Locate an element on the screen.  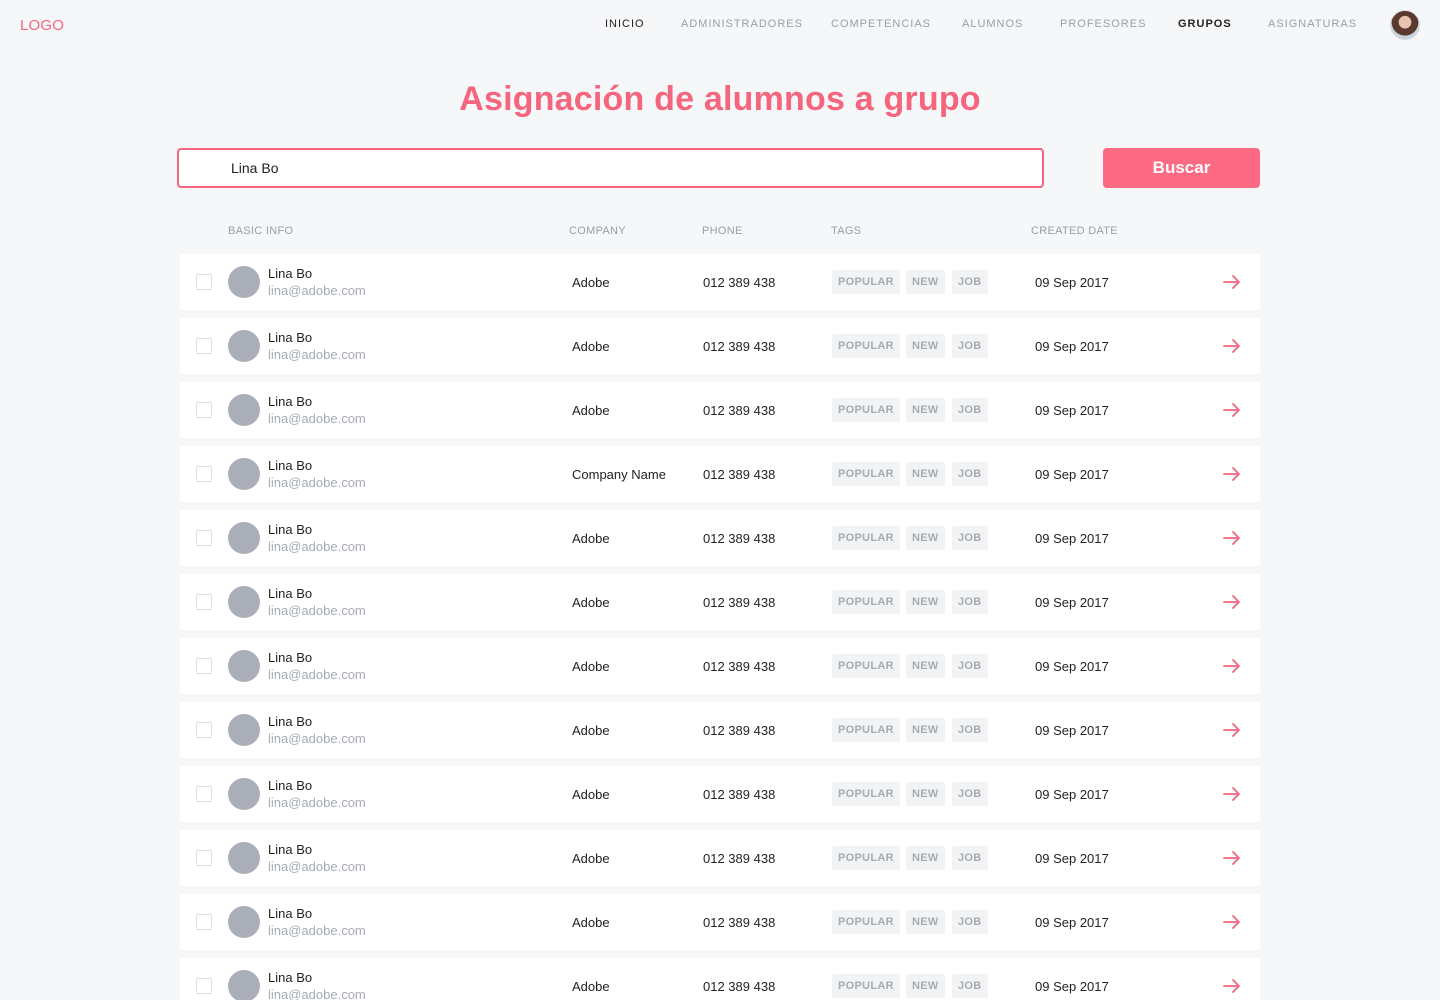
nav-item-profesores: PROFESORES is located at coordinates (1103, 24).